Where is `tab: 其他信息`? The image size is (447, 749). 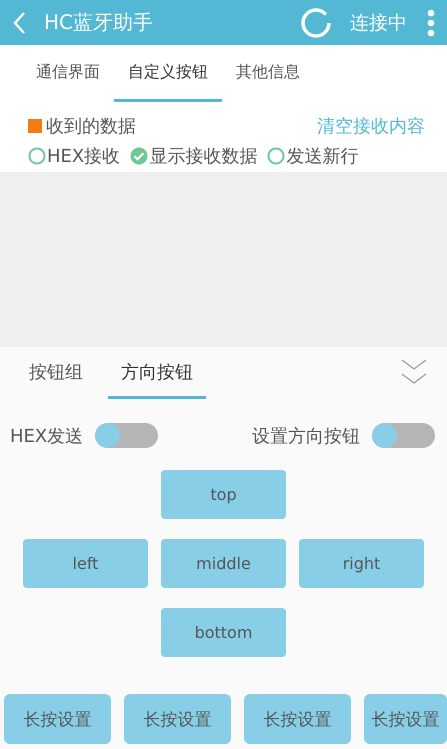 tab: 其他信息 is located at coordinates (268, 73).